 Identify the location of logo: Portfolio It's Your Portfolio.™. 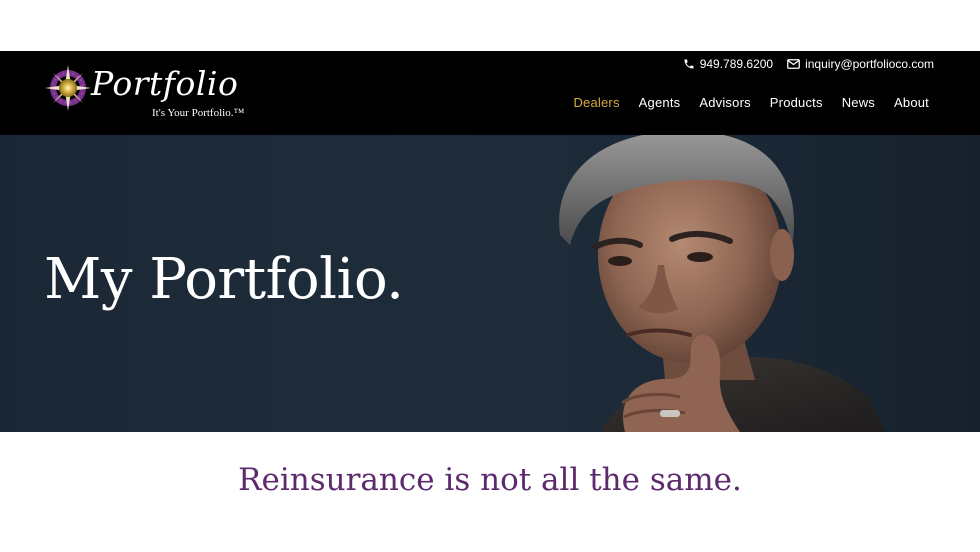
(149, 93).